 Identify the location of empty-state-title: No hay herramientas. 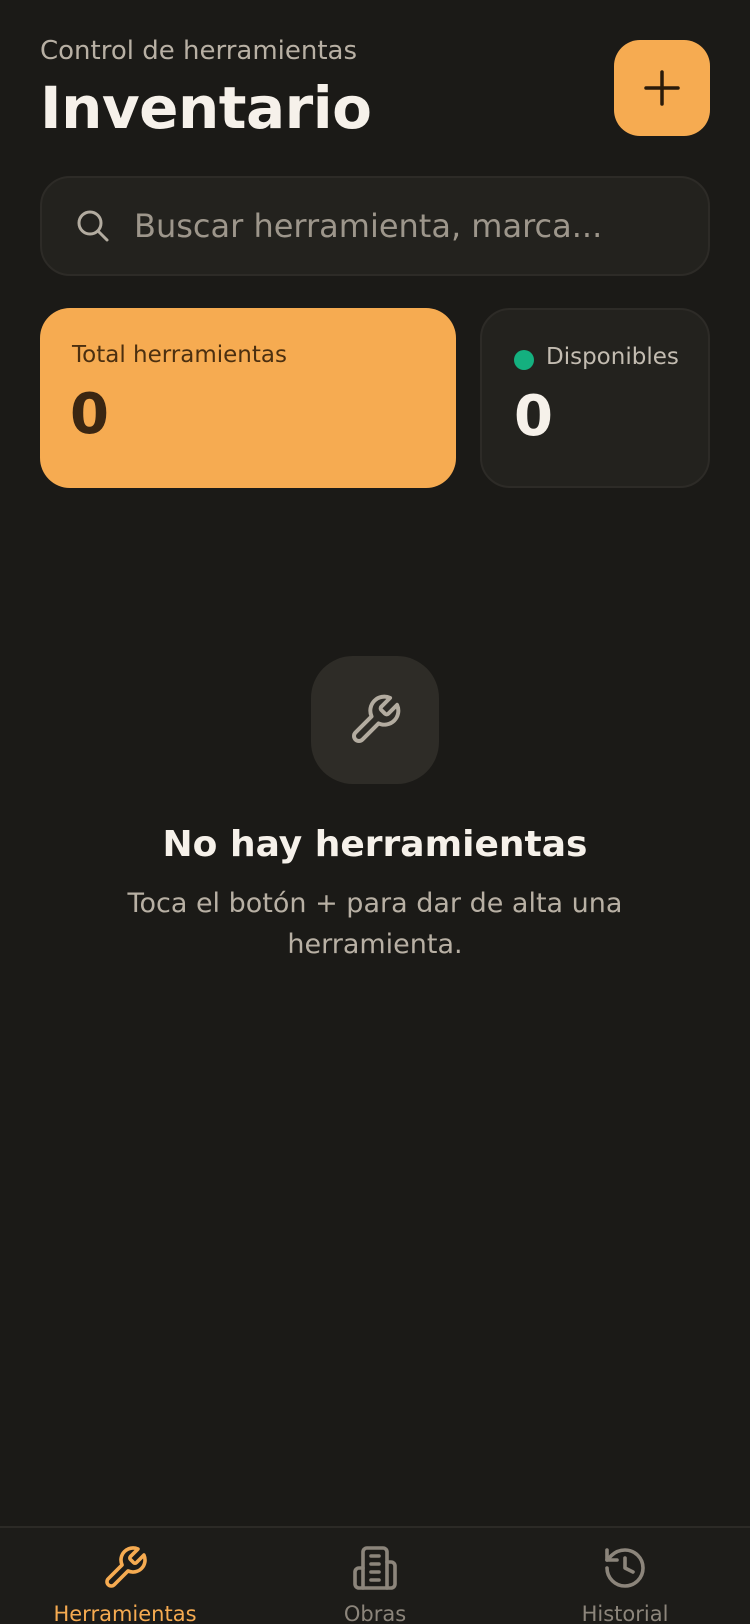
(375, 844).